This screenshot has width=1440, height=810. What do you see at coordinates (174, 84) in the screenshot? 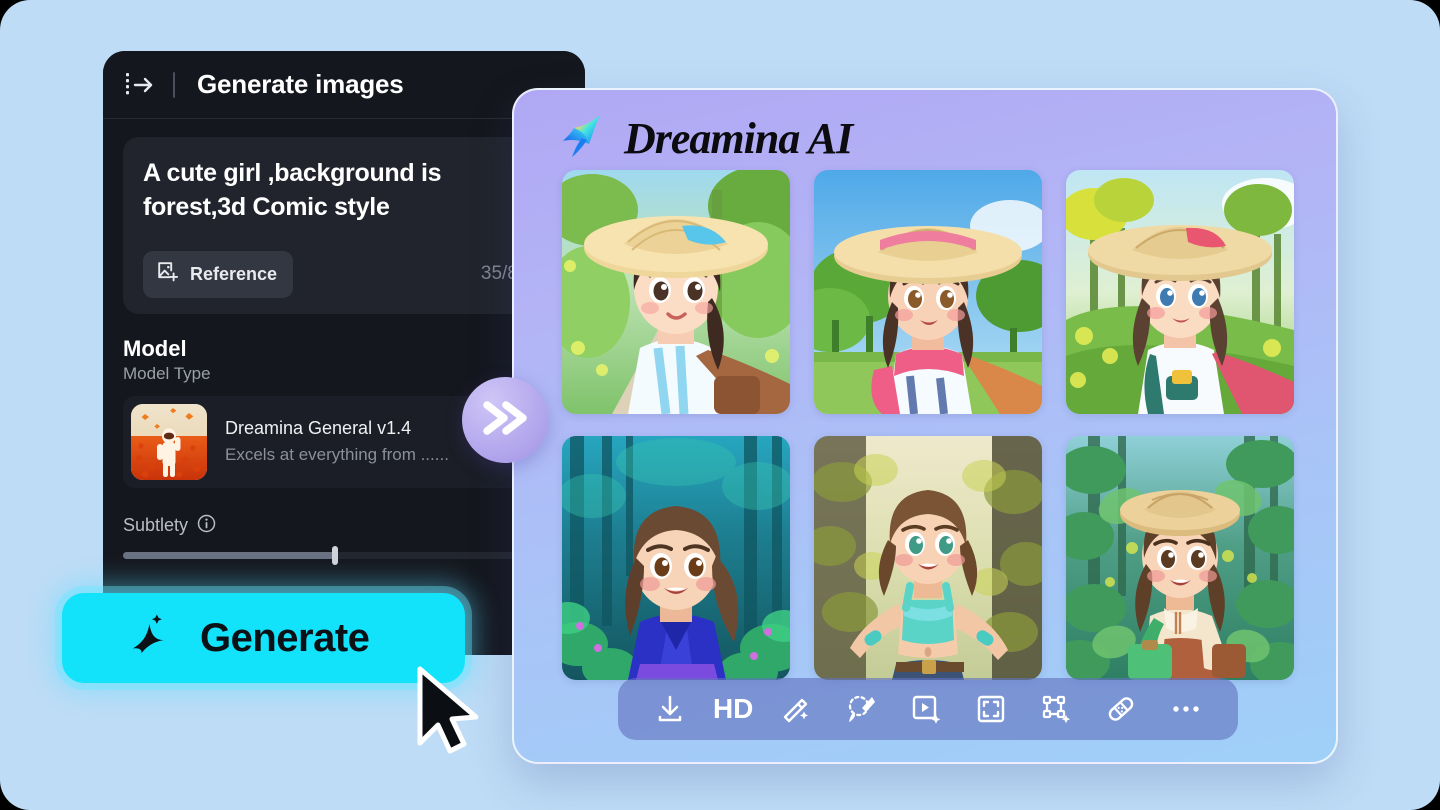
I see `header-divider` at bounding box center [174, 84].